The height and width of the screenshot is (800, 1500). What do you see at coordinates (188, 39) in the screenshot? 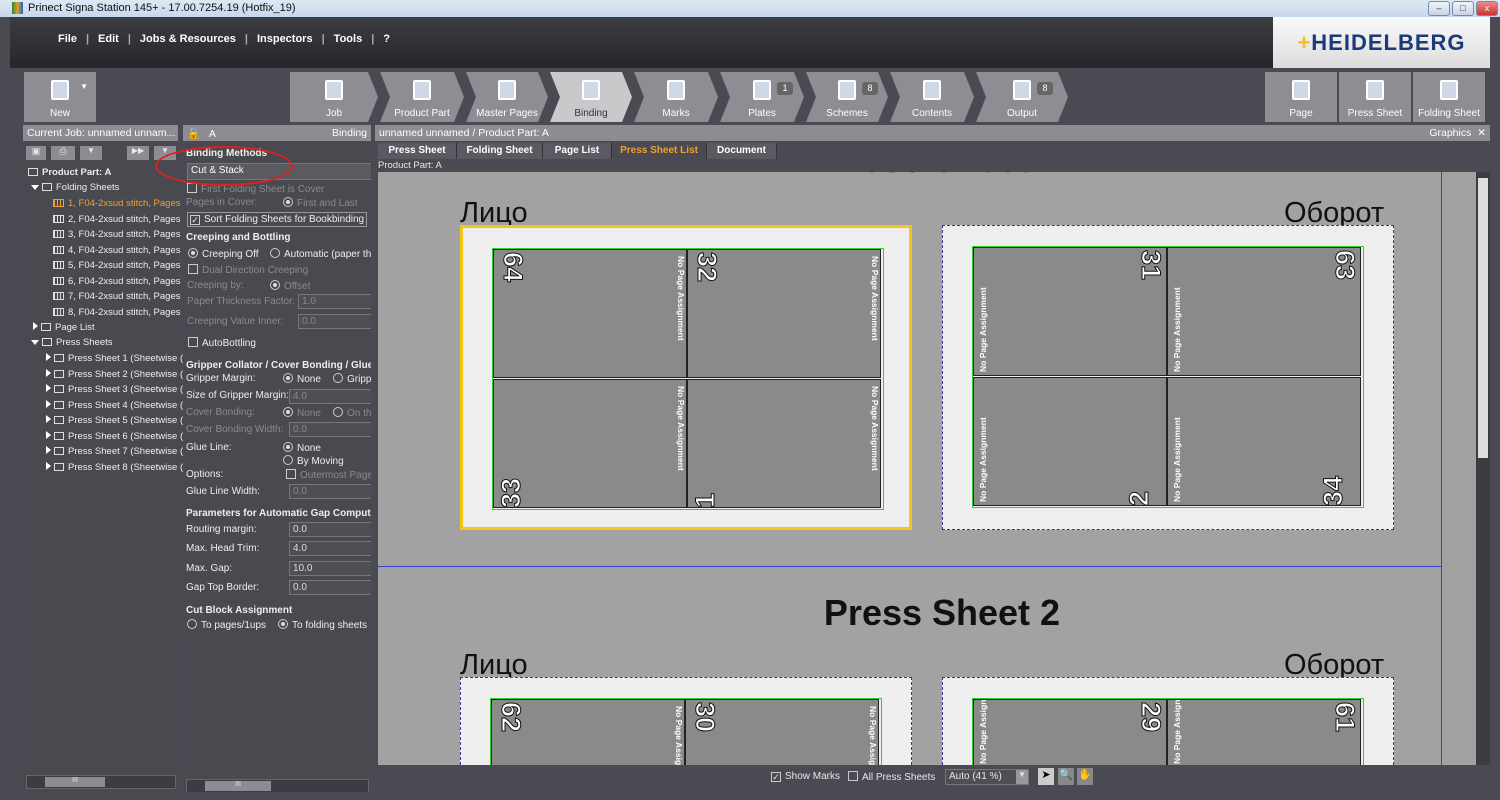
I see `menu-jobs-resources: Jobs & Resources` at bounding box center [188, 39].